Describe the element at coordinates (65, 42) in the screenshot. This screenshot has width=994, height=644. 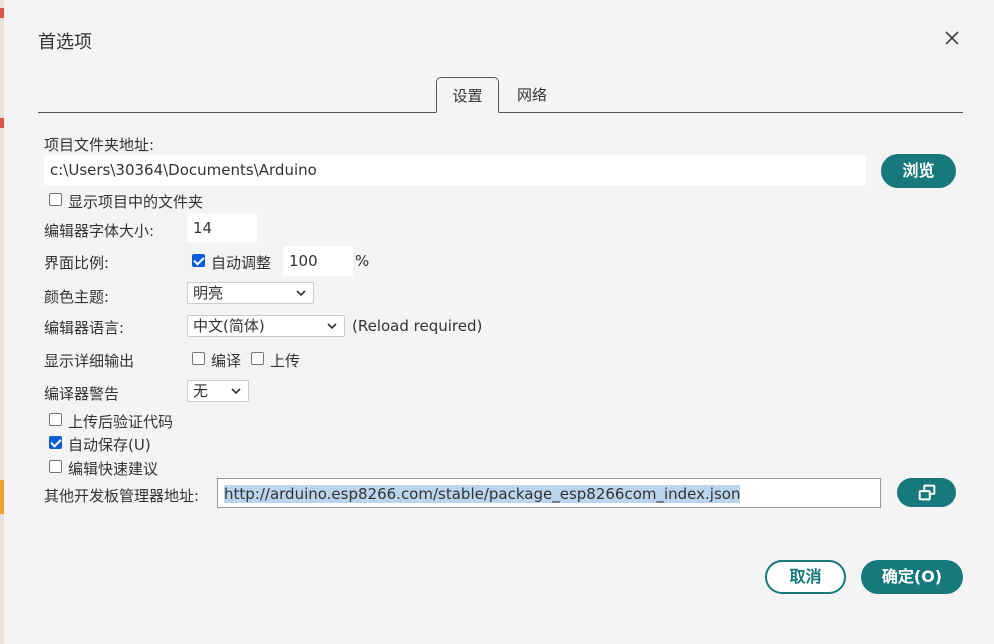
I see `dialog-title: 首选项` at that location.